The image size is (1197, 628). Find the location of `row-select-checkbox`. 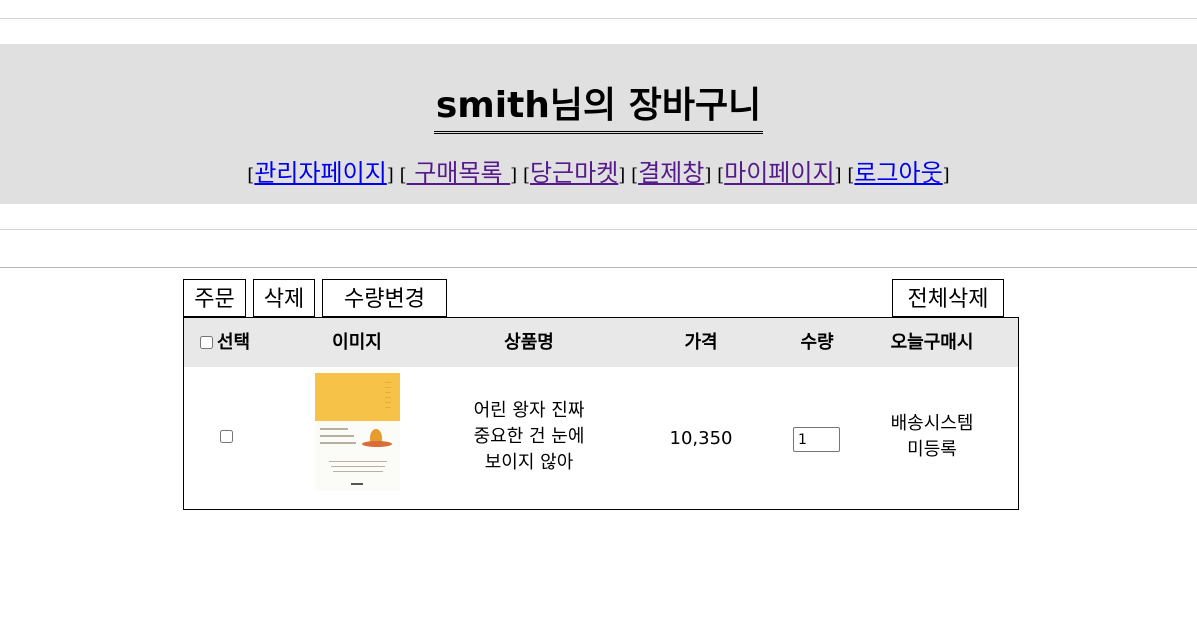

row-select-checkbox is located at coordinates (226, 436).